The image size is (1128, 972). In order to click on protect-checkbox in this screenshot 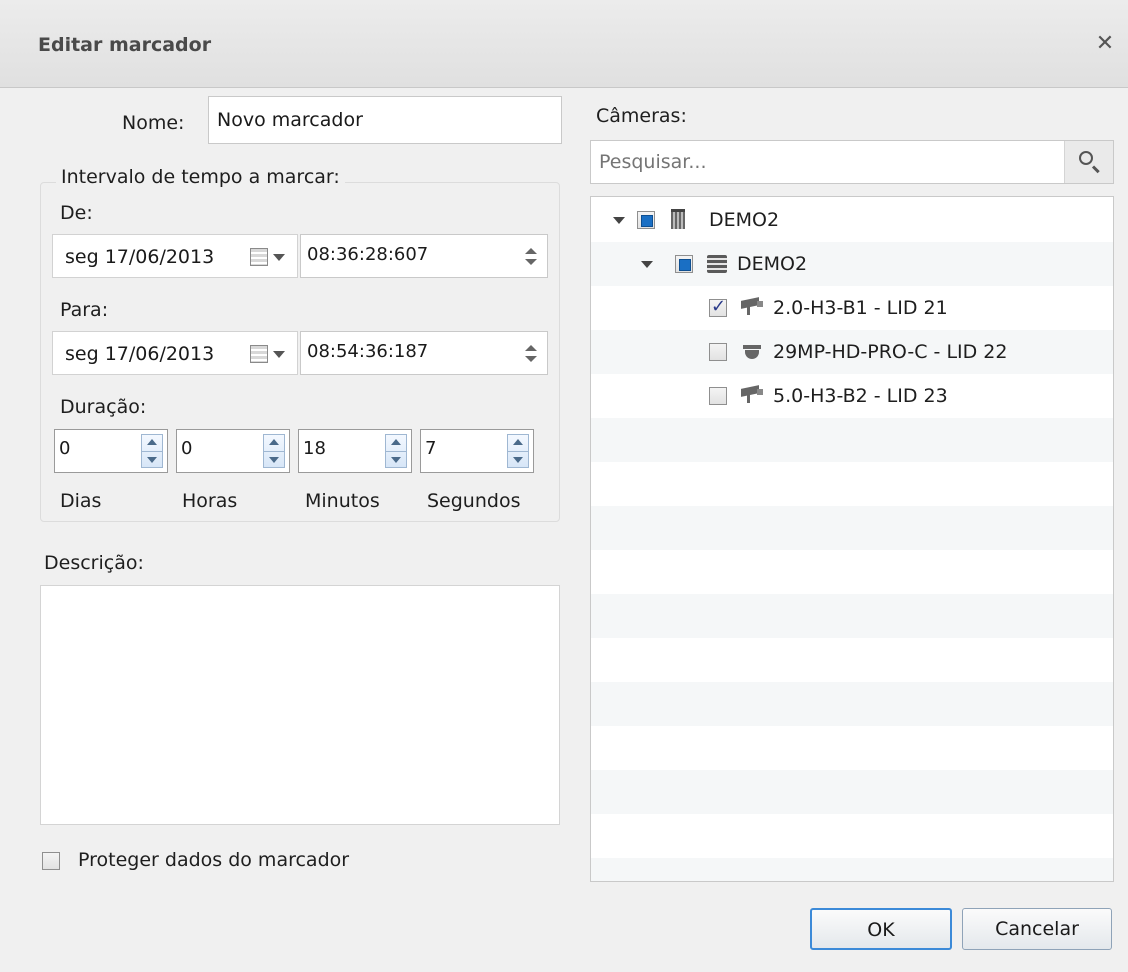, I will do `click(51, 861)`.